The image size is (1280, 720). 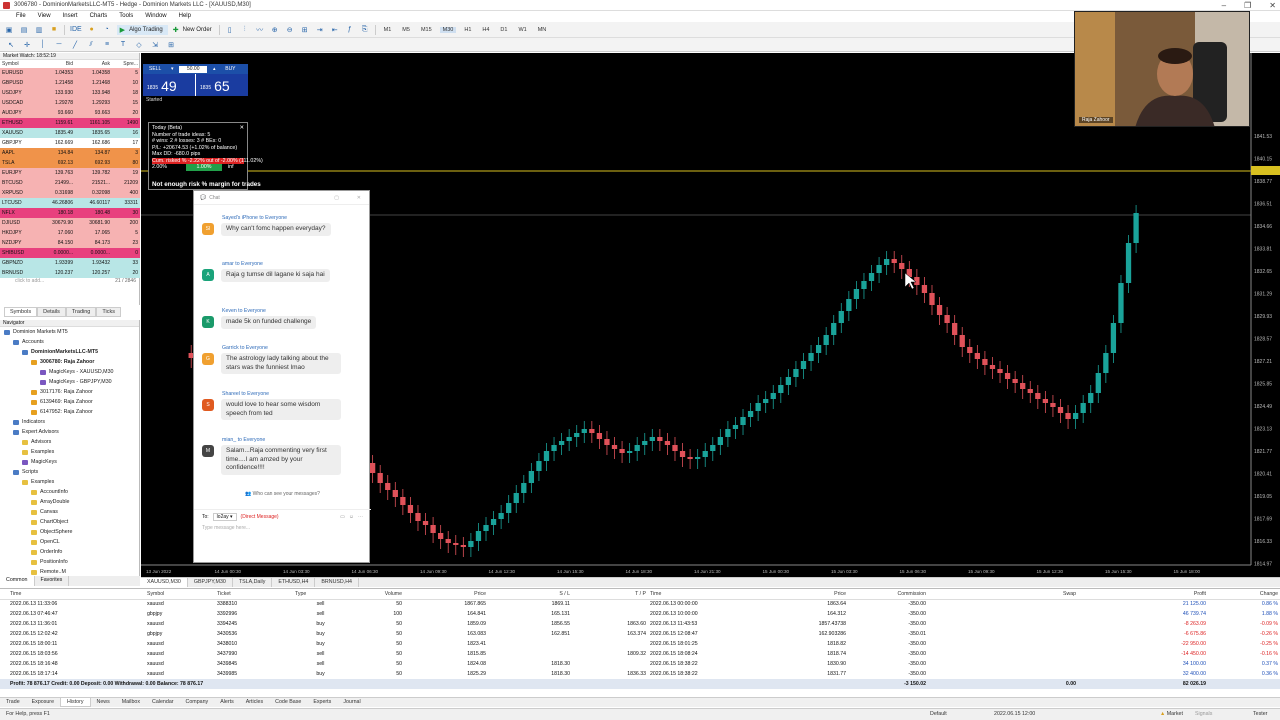 What do you see at coordinates (69, 522) in the screenshot?
I see `navigator-item: ChartObject` at bounding box center [69, 522].